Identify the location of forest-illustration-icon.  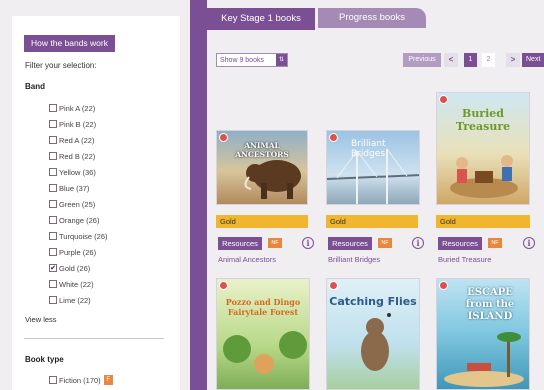
(265, 352).